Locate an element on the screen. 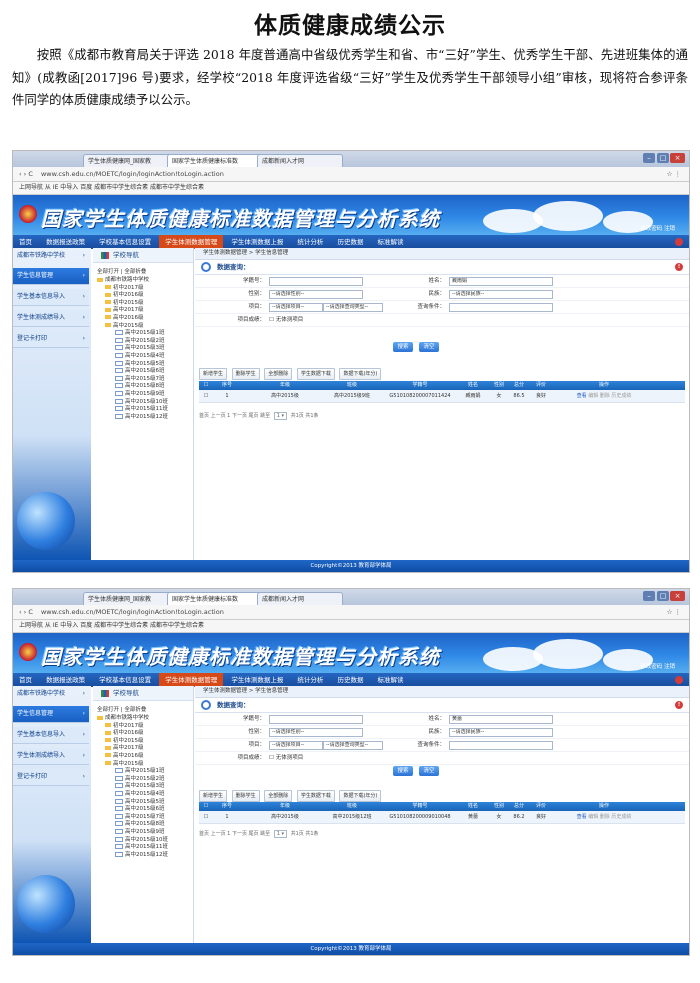 This screenshot has width=700, height=983. tree-node: 高中2015级8班 is located at coordinates (143, 825).